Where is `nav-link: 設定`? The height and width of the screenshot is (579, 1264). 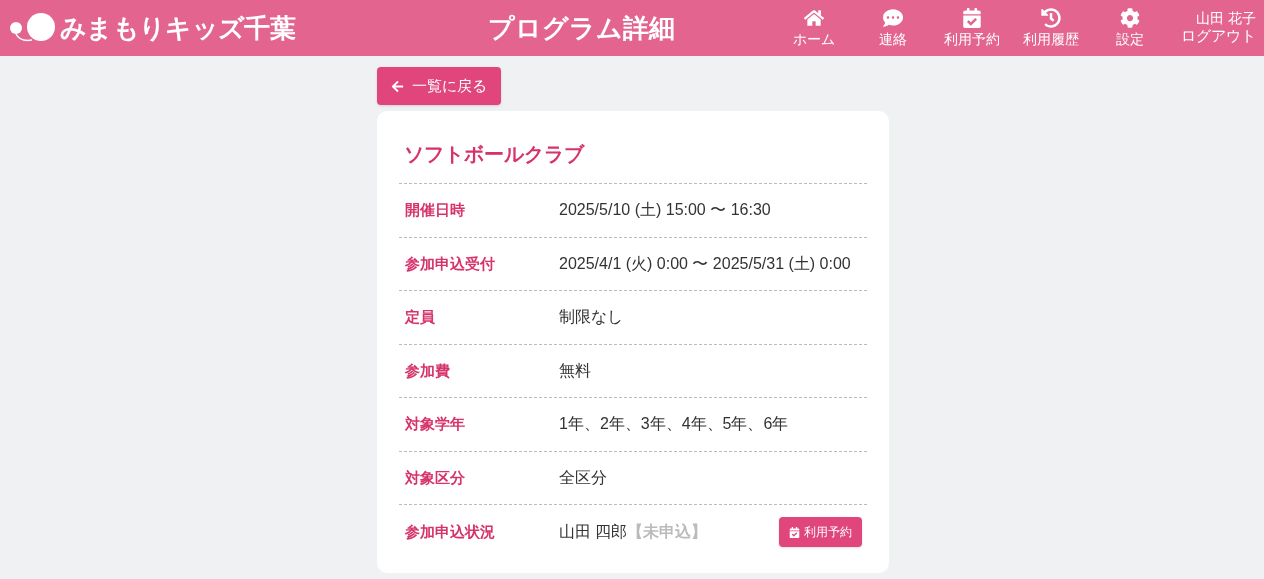
nav-link: 設定 is located at coordinates (1129, 28).